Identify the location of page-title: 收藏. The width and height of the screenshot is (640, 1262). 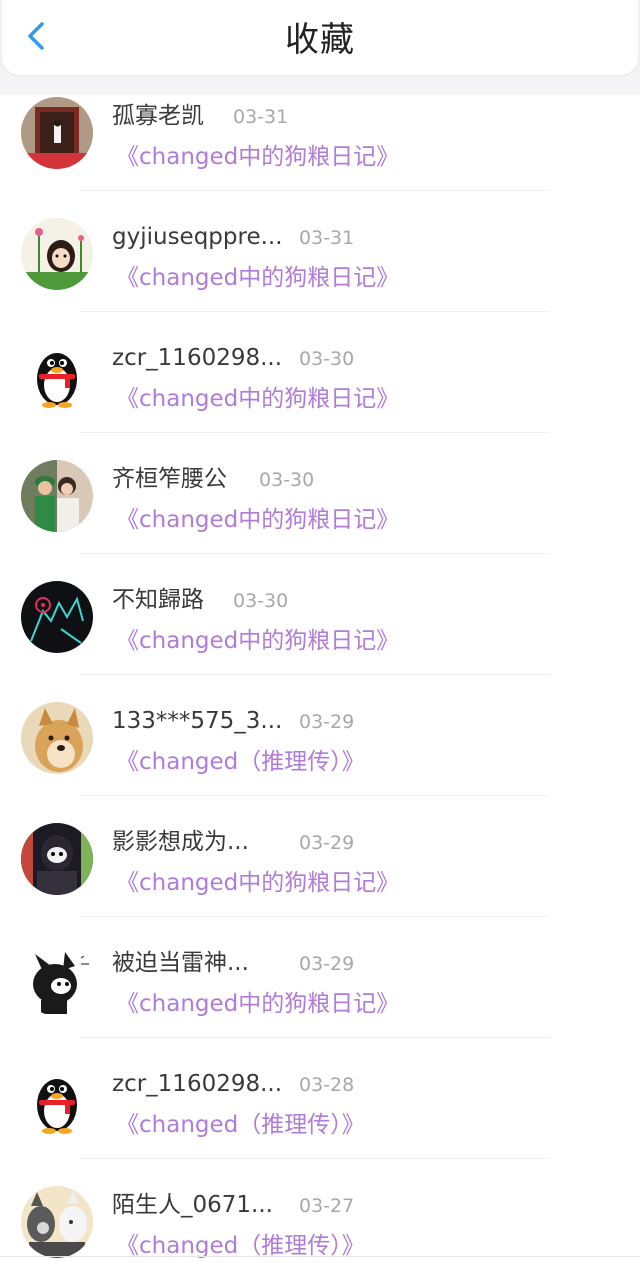
(320, 40).